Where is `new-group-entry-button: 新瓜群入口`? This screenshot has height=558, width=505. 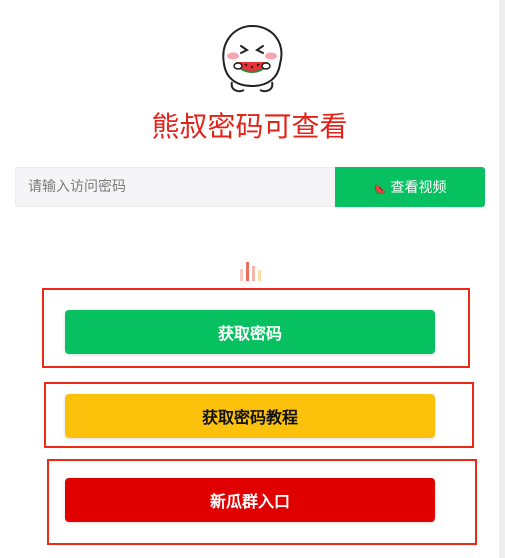
new-group-entry-button: 新瓜群入口 is located at coordinates (250, 500).